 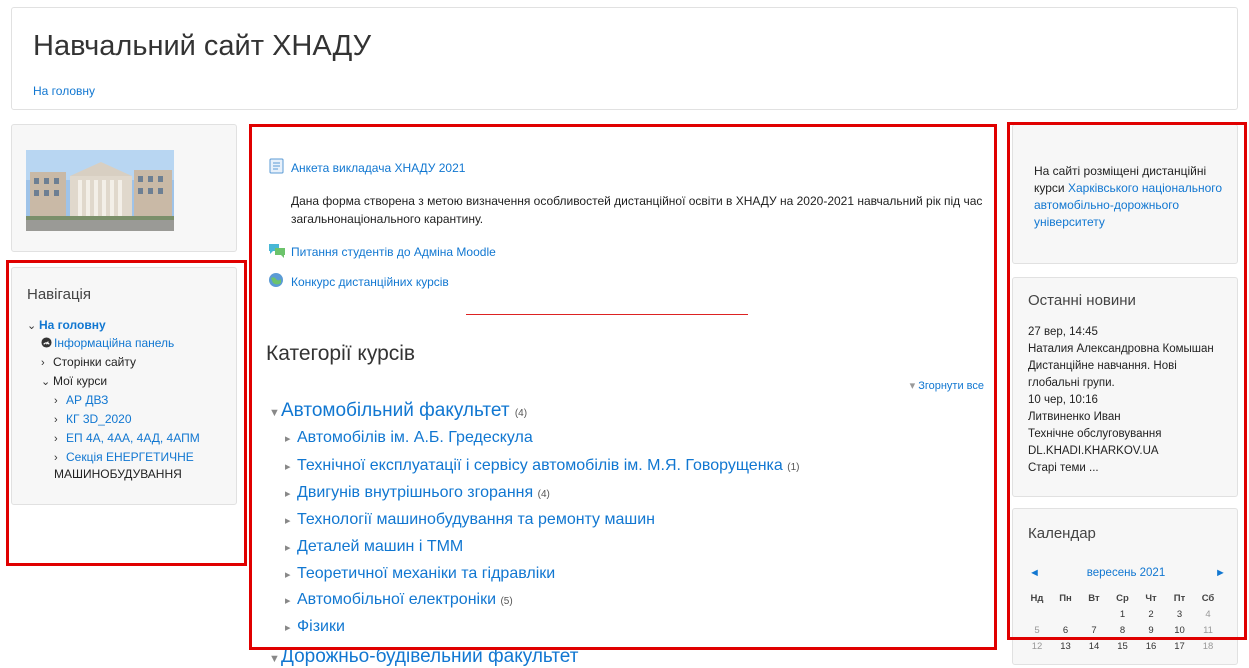 I want to click on calendar-day: 5, so click(x=1037, y=630).